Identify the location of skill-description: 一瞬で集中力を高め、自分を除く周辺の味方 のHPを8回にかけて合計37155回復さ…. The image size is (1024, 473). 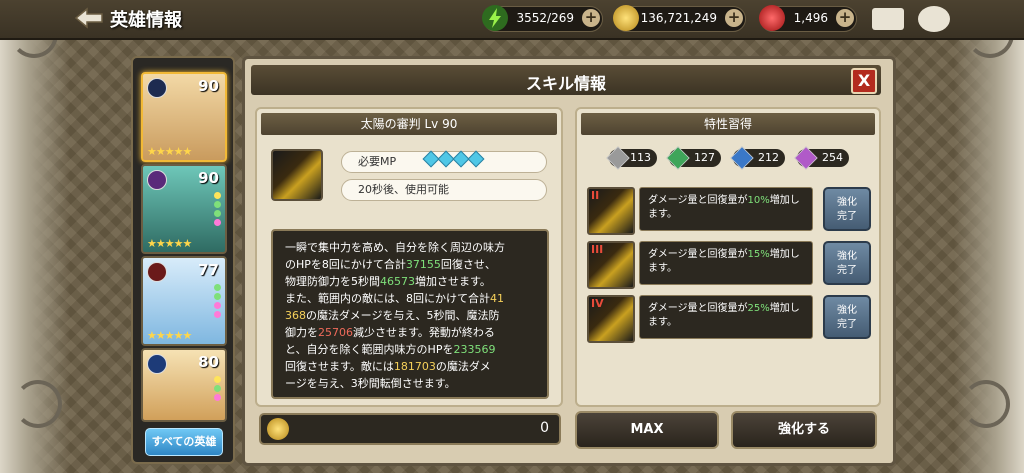
(410, 314).